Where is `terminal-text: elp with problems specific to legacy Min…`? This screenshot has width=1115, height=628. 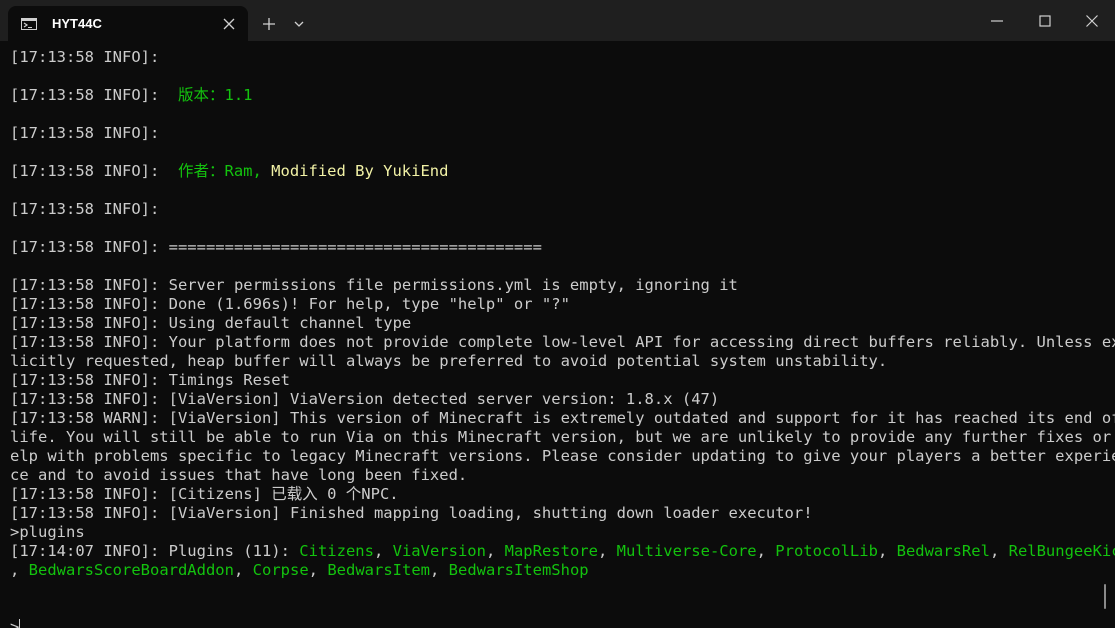
terminal-text: elp with problems specific to legacy Min… is located at coordinates (562, 456).